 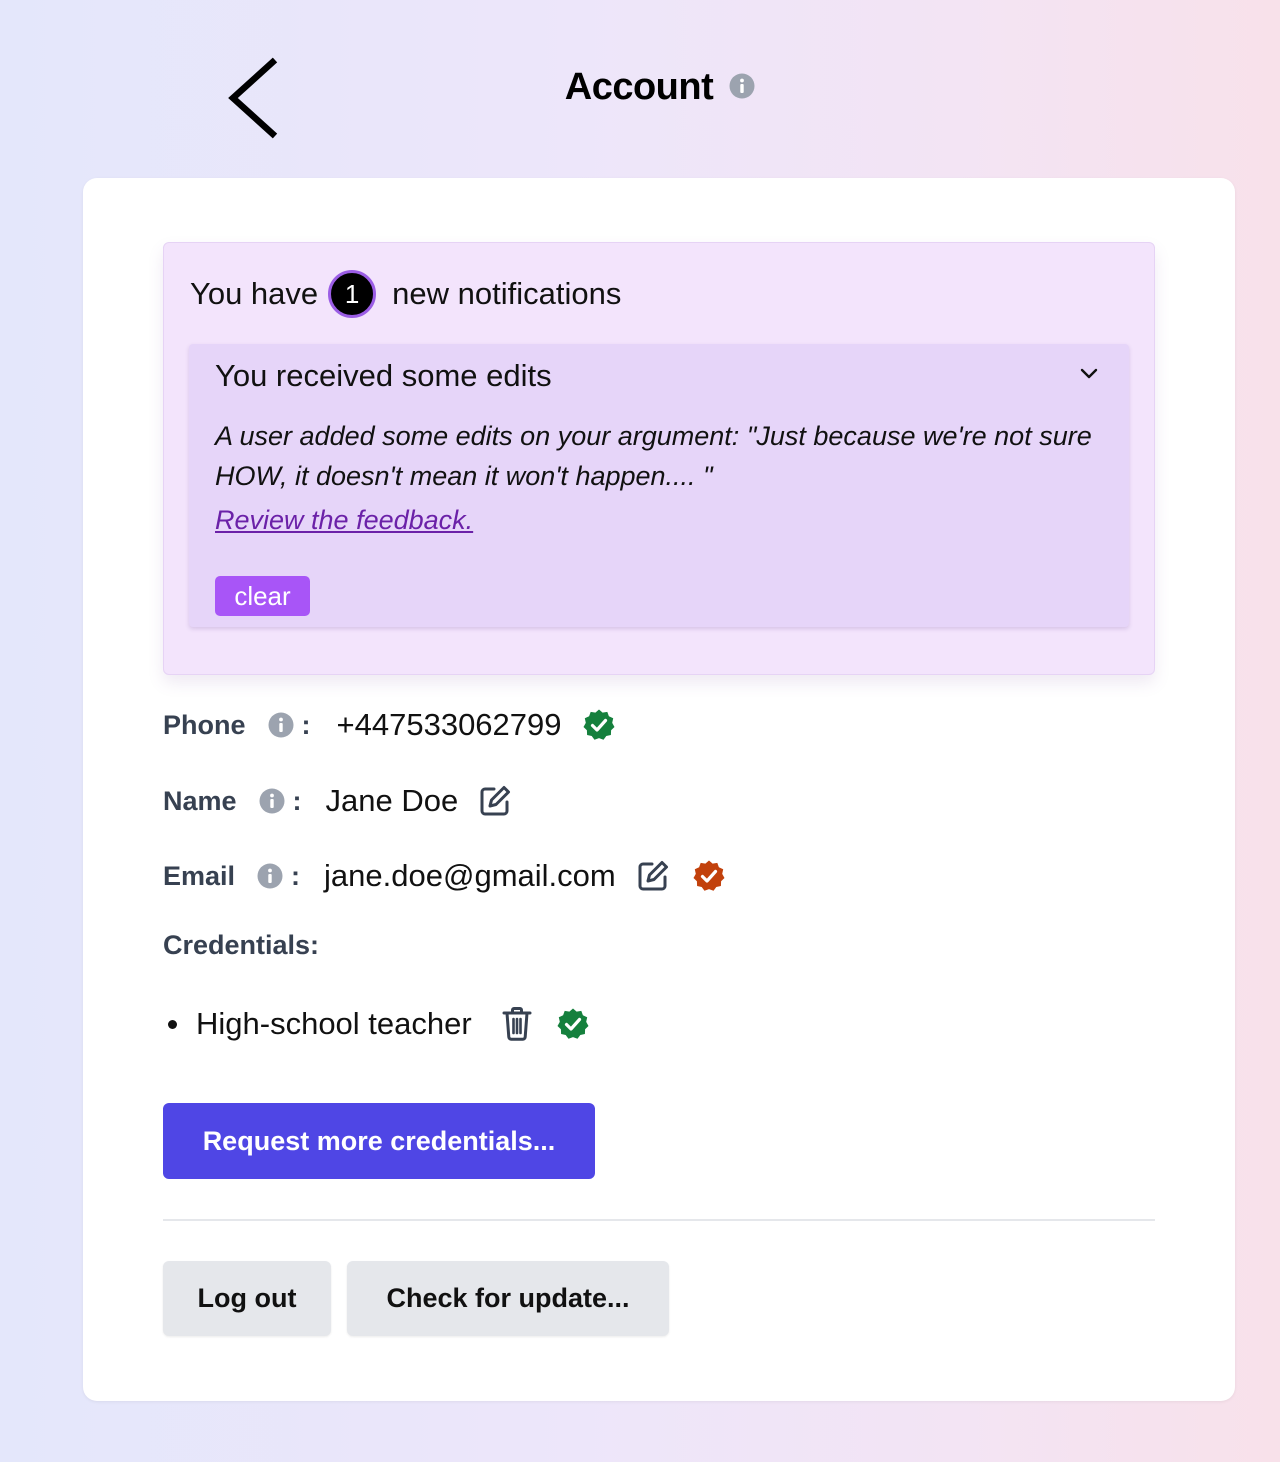 What do you see at coordinates (517, 1024) in the screenshot?
I see `trash-icon` at bounding box center [517, 1024].